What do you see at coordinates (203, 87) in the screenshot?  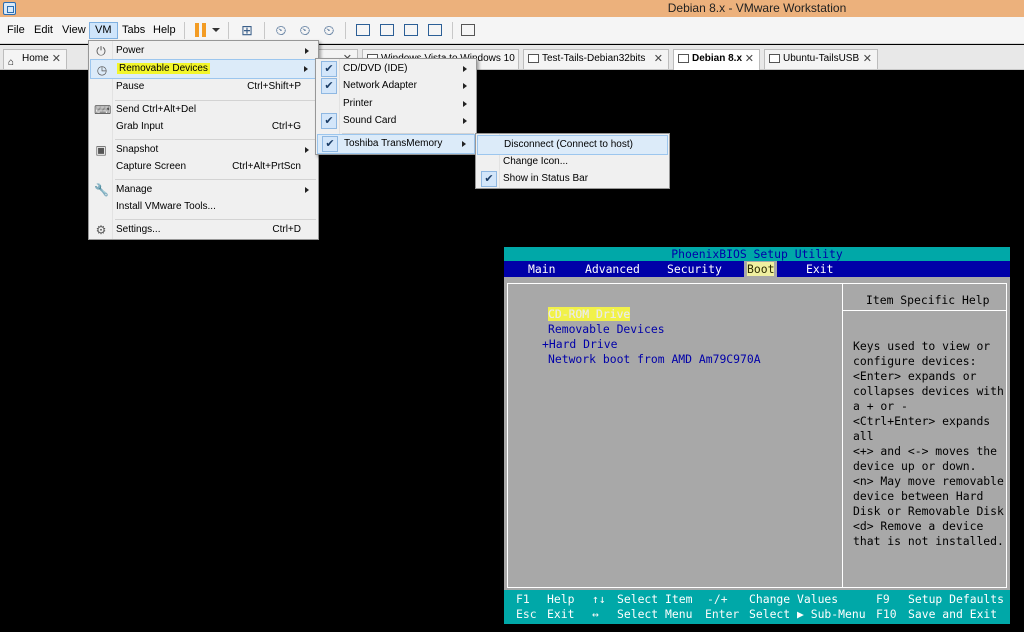 I see `menu-item-pause: Pause Ctrl+Shift+P` at bounding box center [203, 87].